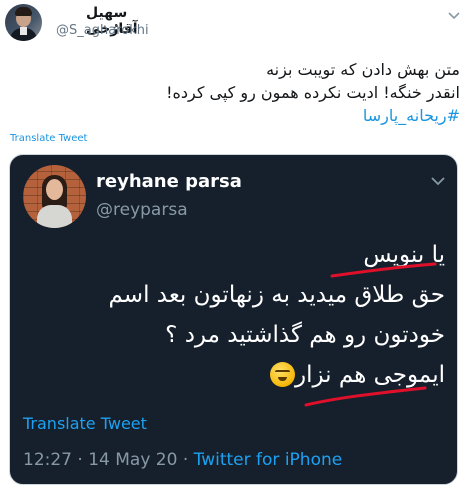 This screenshot has width=468, height=493. Describe the element at coordinates (313, 92) in the screenshot. I see `tweet-text-line: انقدر خنگه! ادیت نکرده همون رو کپی کرده!` at that location.